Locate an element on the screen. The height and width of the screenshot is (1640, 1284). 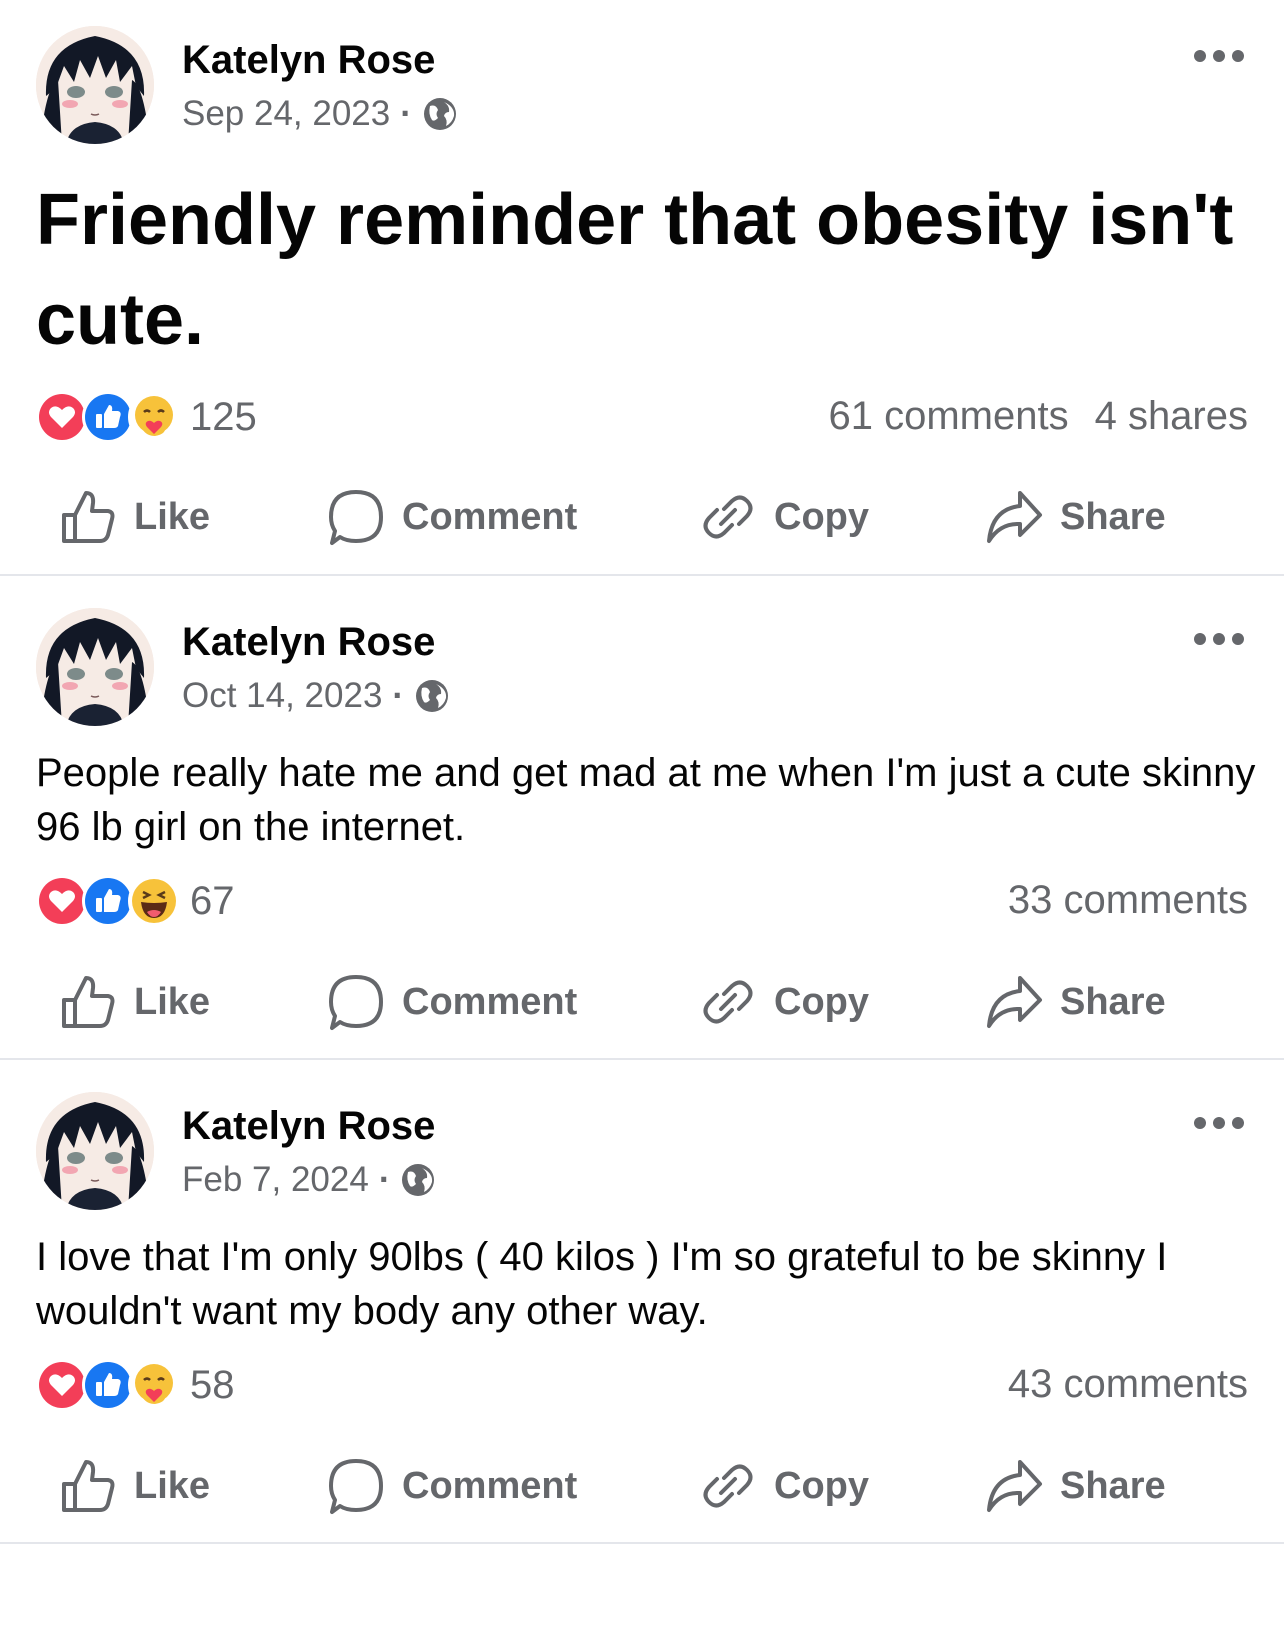
reaction-summary: 125 is located at coordinates (146, 417).